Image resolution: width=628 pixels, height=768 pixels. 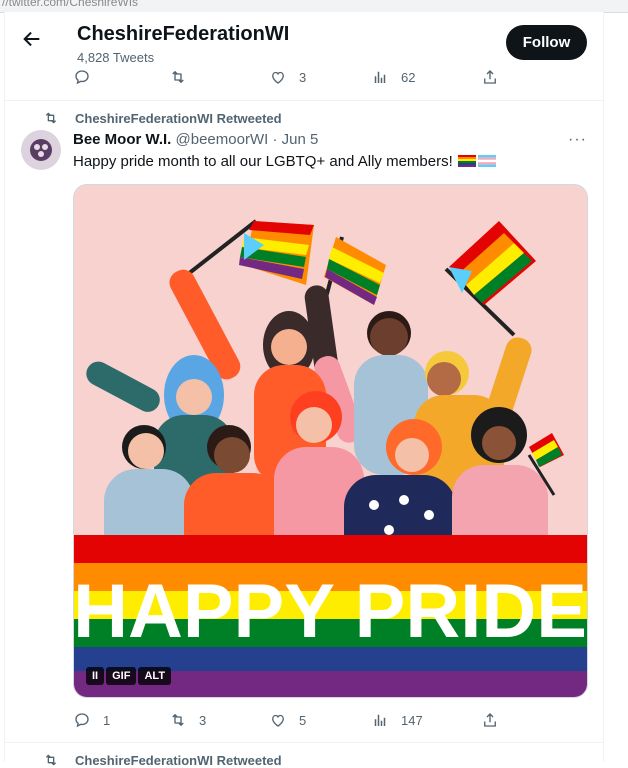 I want to click on more-options-icon: ···, so click(x=577, y=140).